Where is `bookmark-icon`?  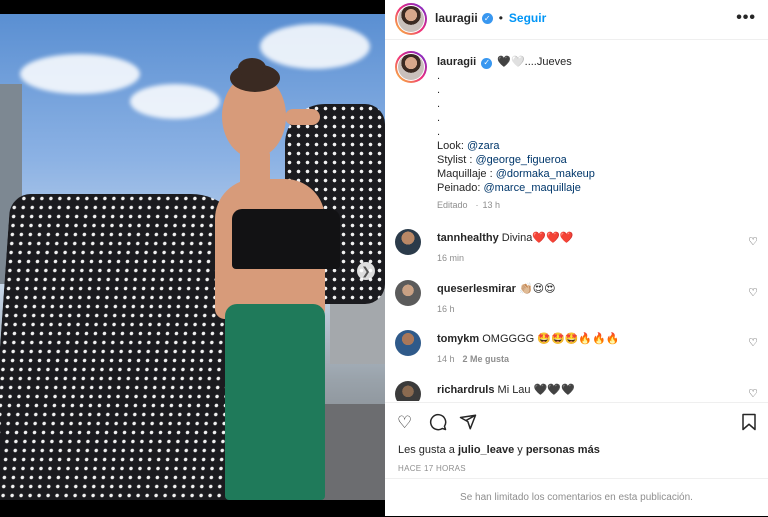 bookmark-icon is located at coordinates (749, 424).